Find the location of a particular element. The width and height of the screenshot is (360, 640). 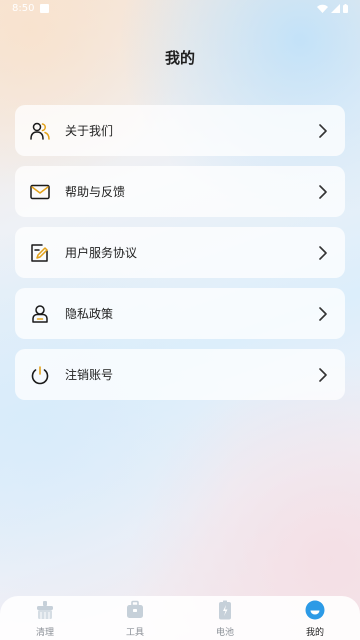

profile-icon is located at coordinates (315, 610).